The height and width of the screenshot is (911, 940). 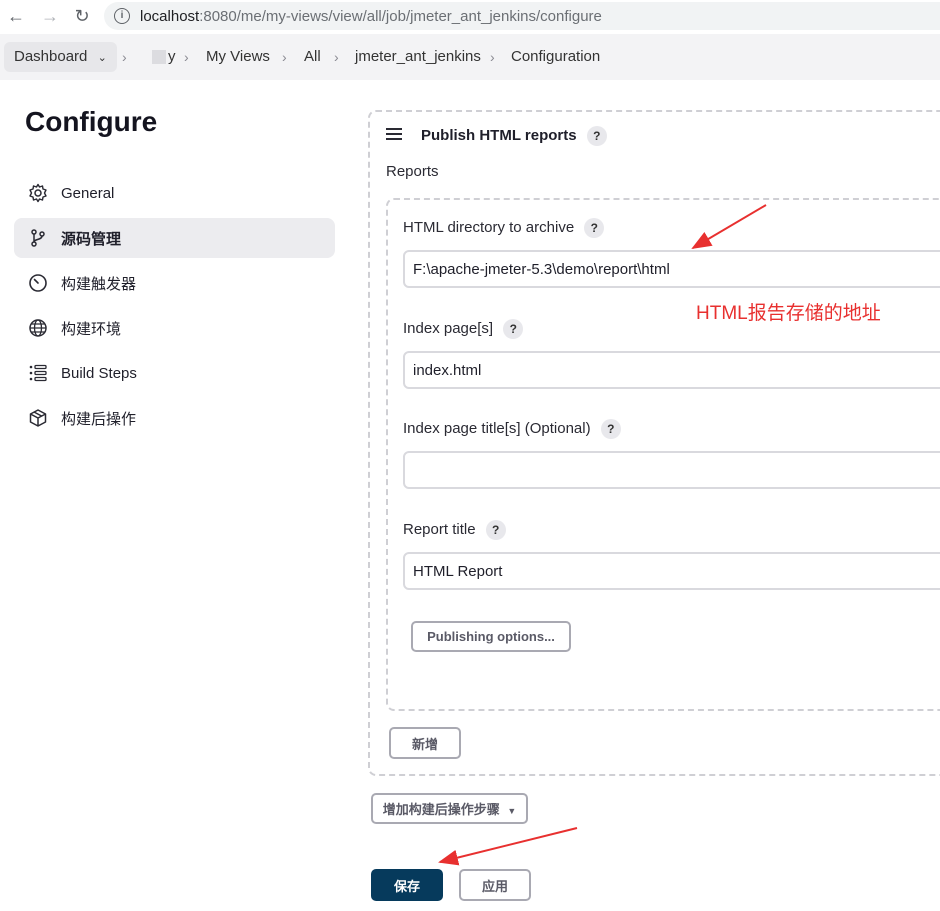 What do you see at coordinates (407, 885) in the screenshot?
I see `save-button: 保存` at bounding box center [407, 885].